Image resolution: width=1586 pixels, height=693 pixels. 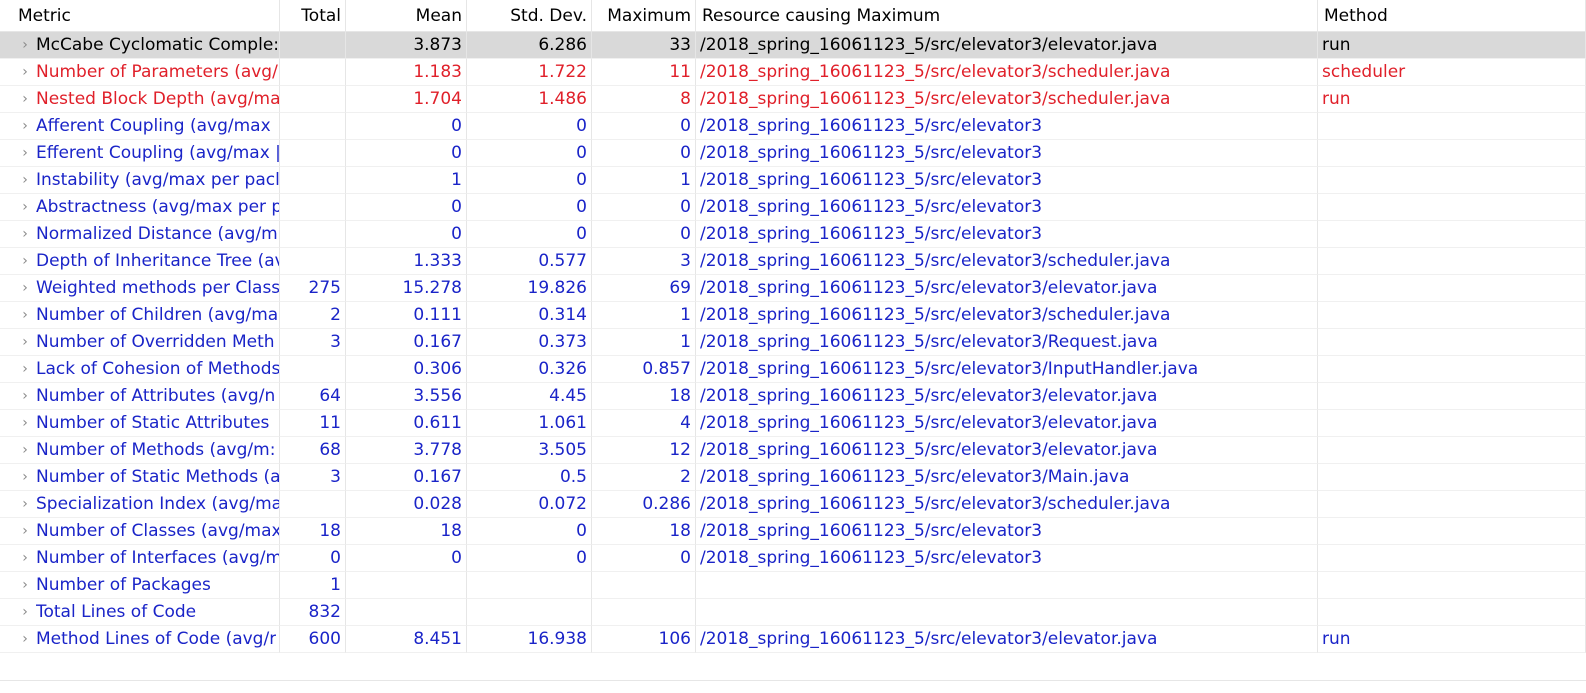 I want to click on cell-metric: › Number of Methods (avg/m:, so click(x=140, y=450).